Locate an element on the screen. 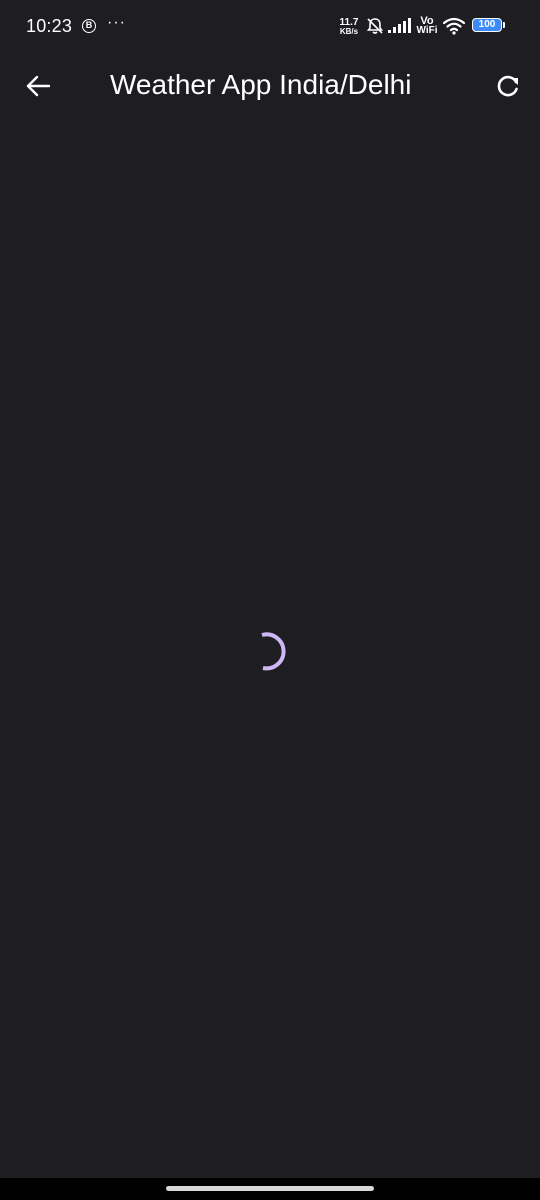  battery-level: 100 is located at coordinates (487, 24).